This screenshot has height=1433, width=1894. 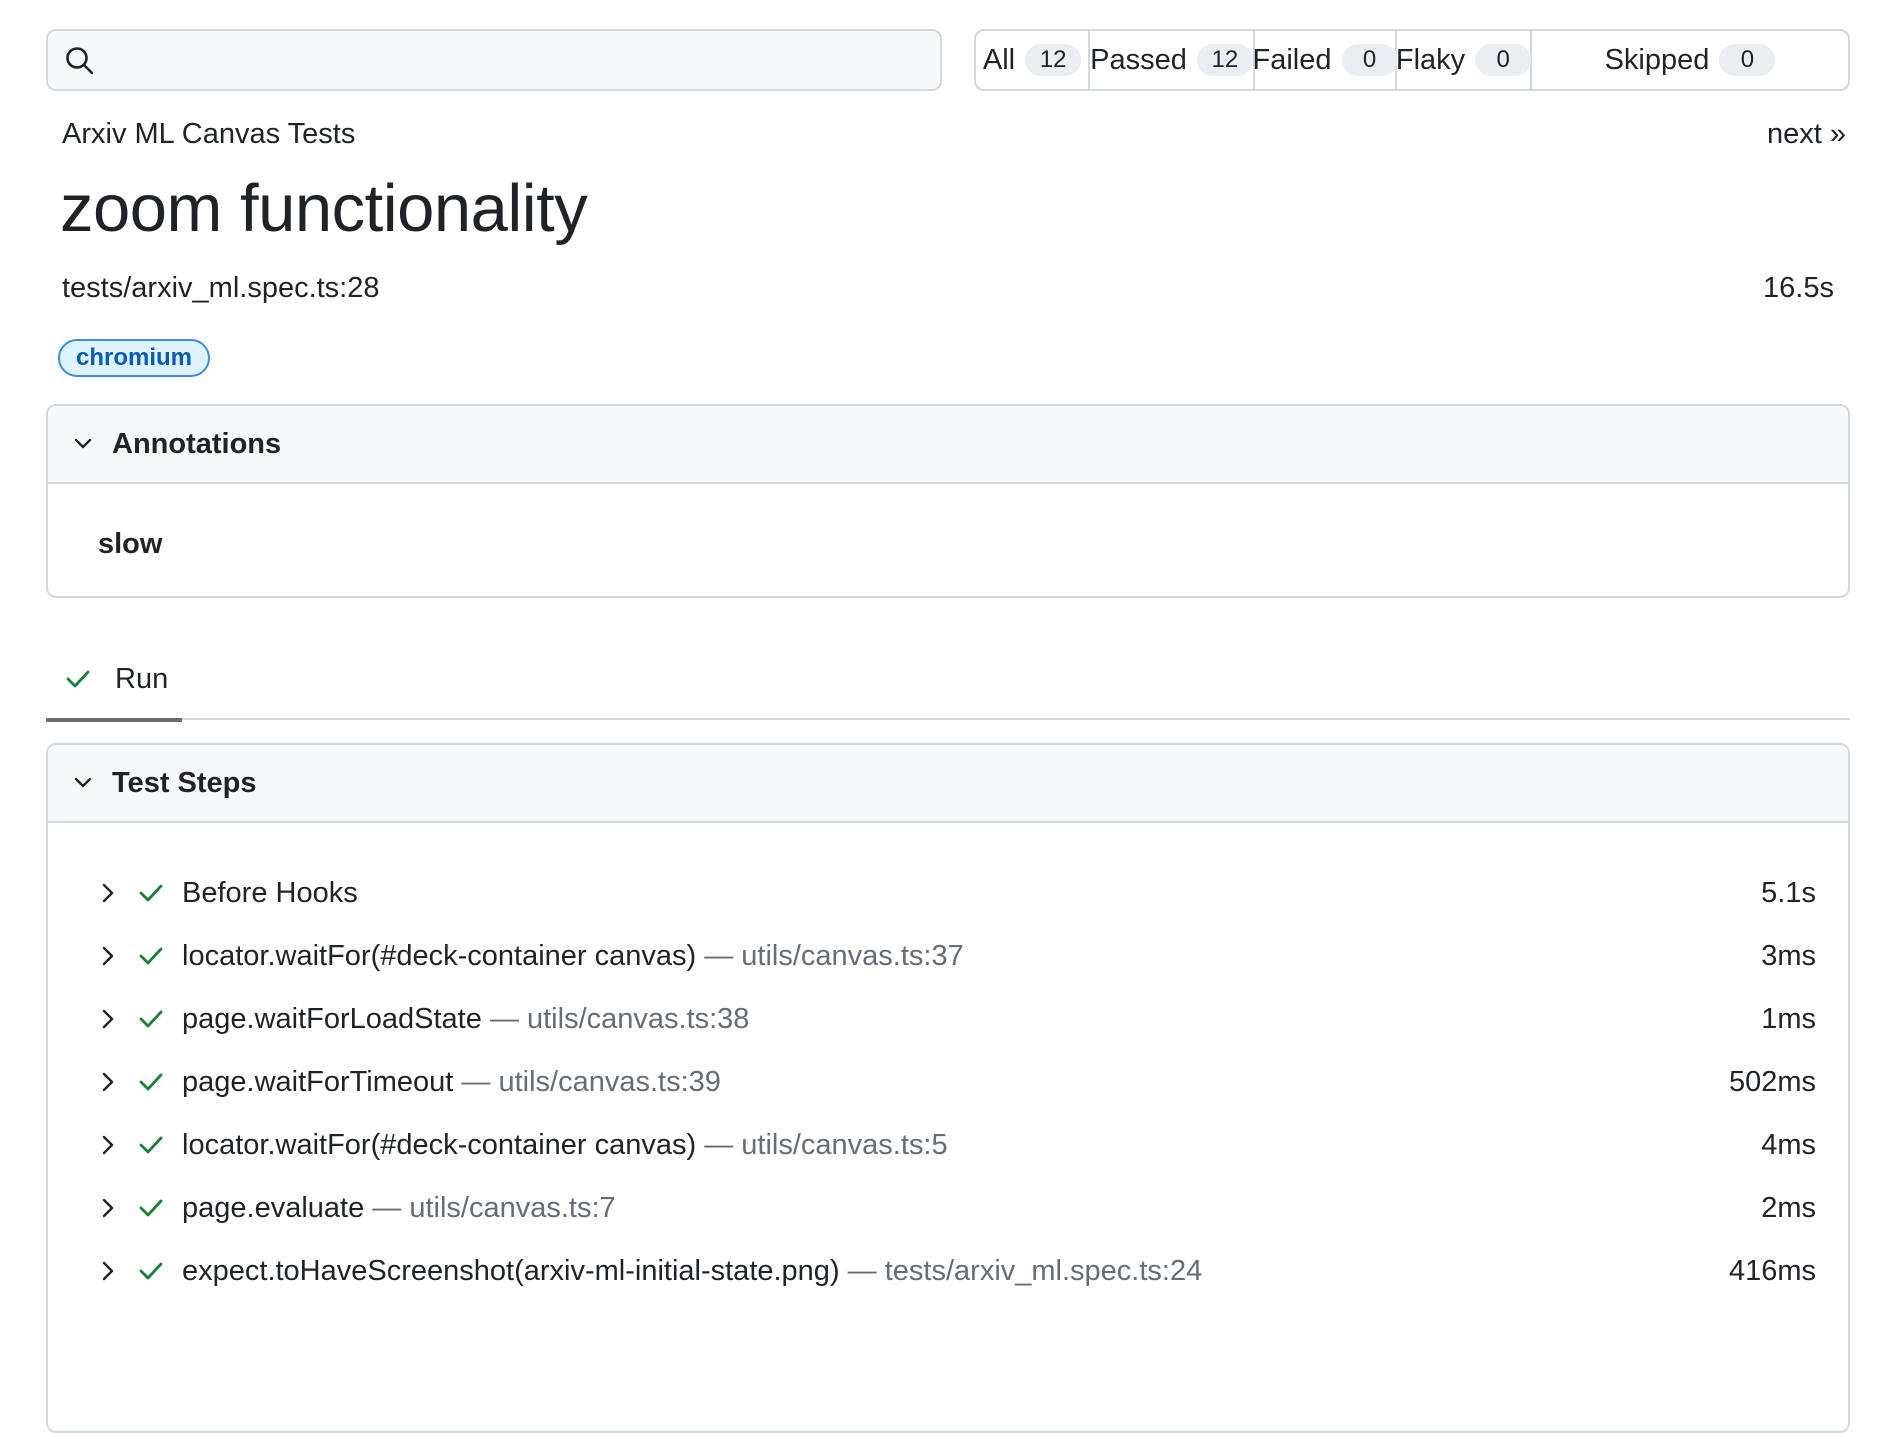 I want to click on step-text: page.waitForTimeout — utils/canvas.ts:39, so click(x=451, y=1082).